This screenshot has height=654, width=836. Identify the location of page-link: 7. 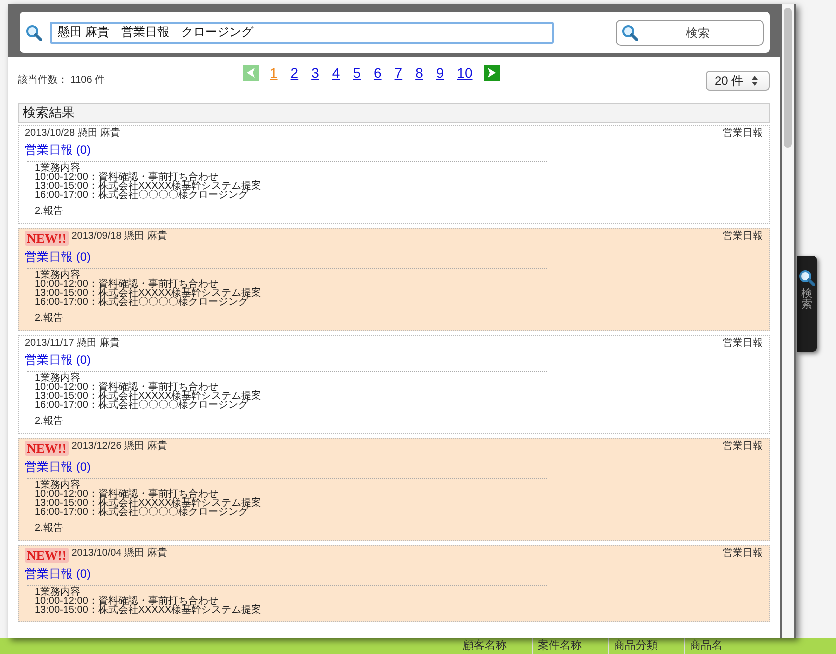
(398, 73).